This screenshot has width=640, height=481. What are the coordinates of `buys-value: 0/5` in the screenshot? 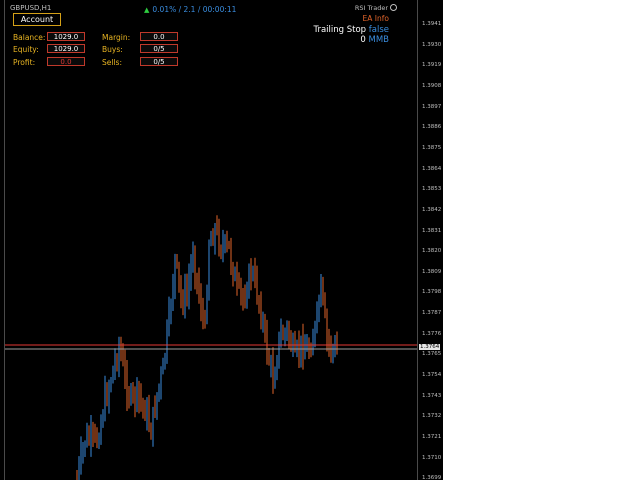 It's located at (159, 48).